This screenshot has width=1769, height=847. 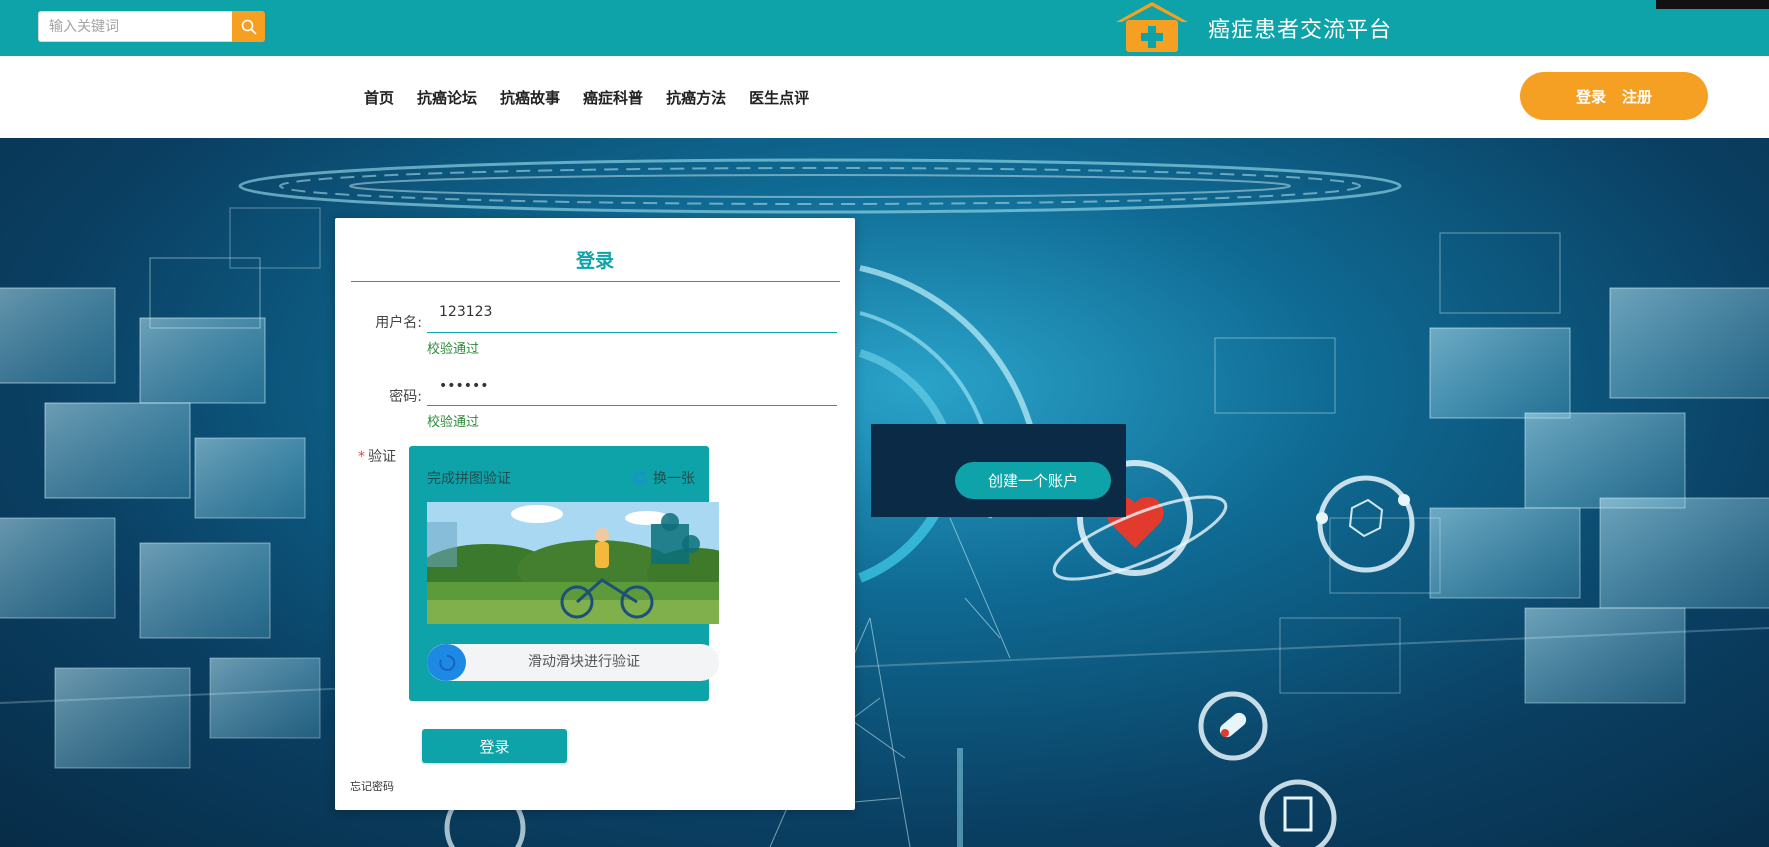 What do you see at coordinates (632, 332) in the screenshot?
I see `username-underline` at bounding box center [632, 332].